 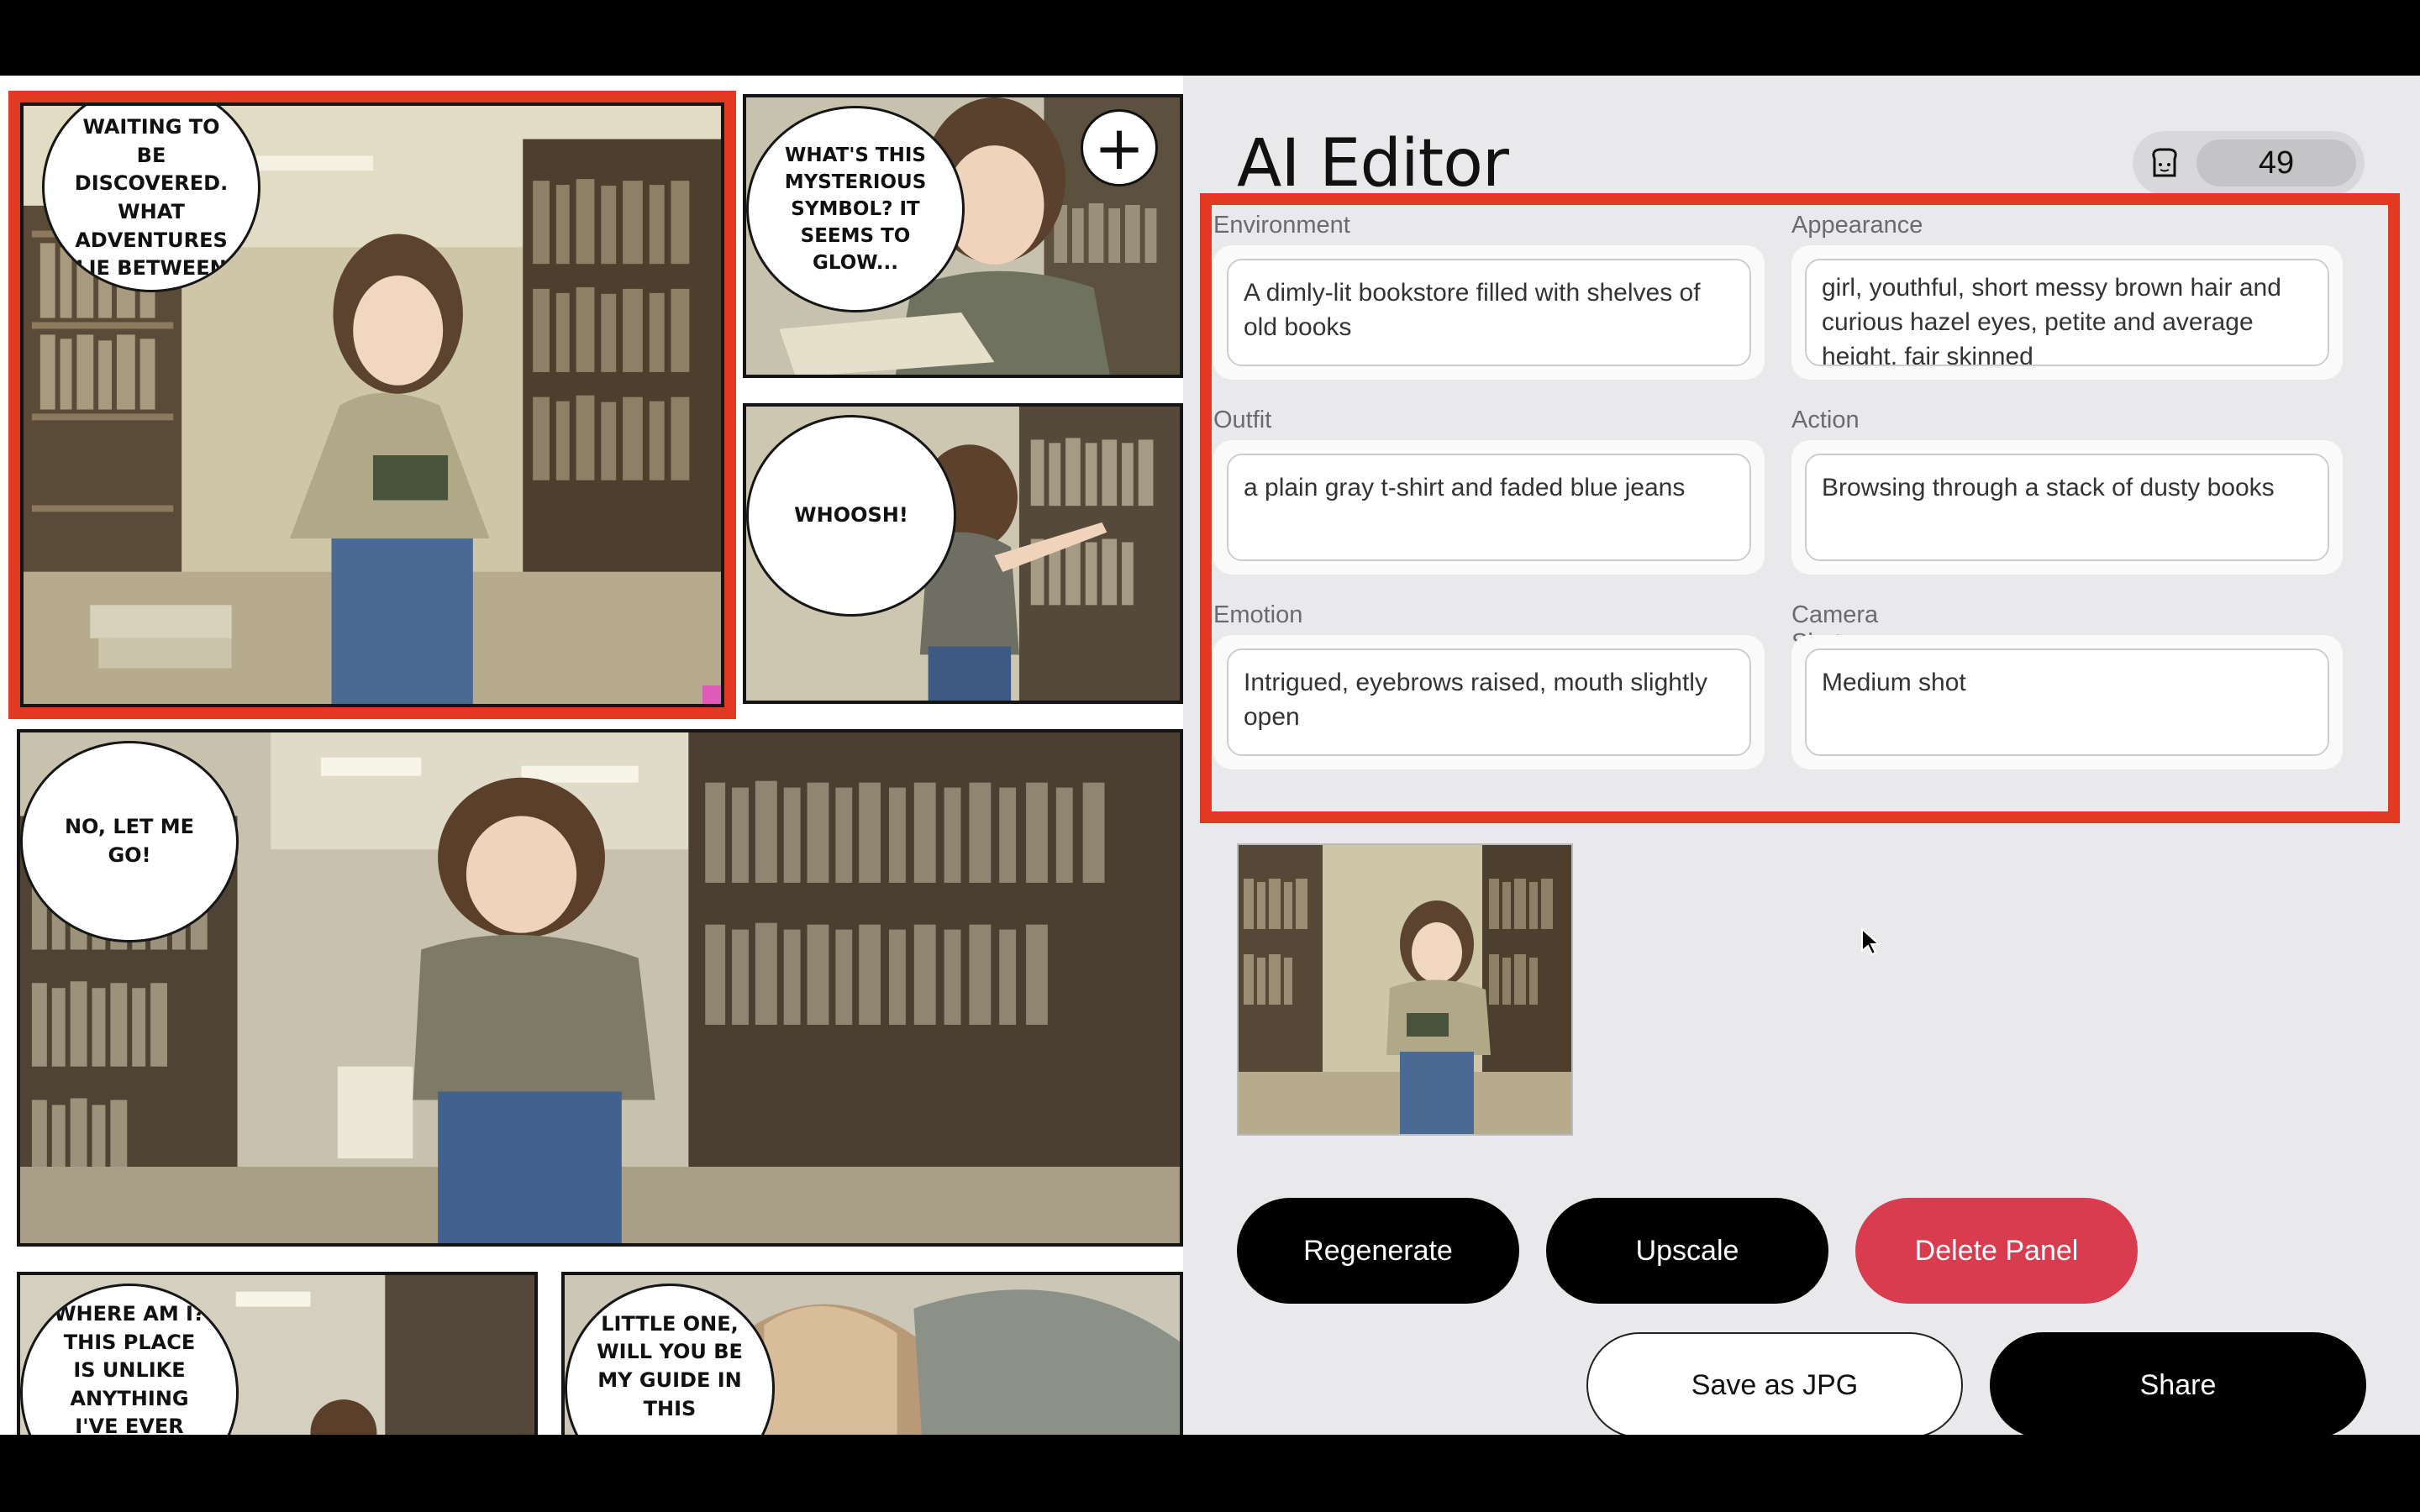 I want to click on preview-illustration, so click(x=1405, y=989).